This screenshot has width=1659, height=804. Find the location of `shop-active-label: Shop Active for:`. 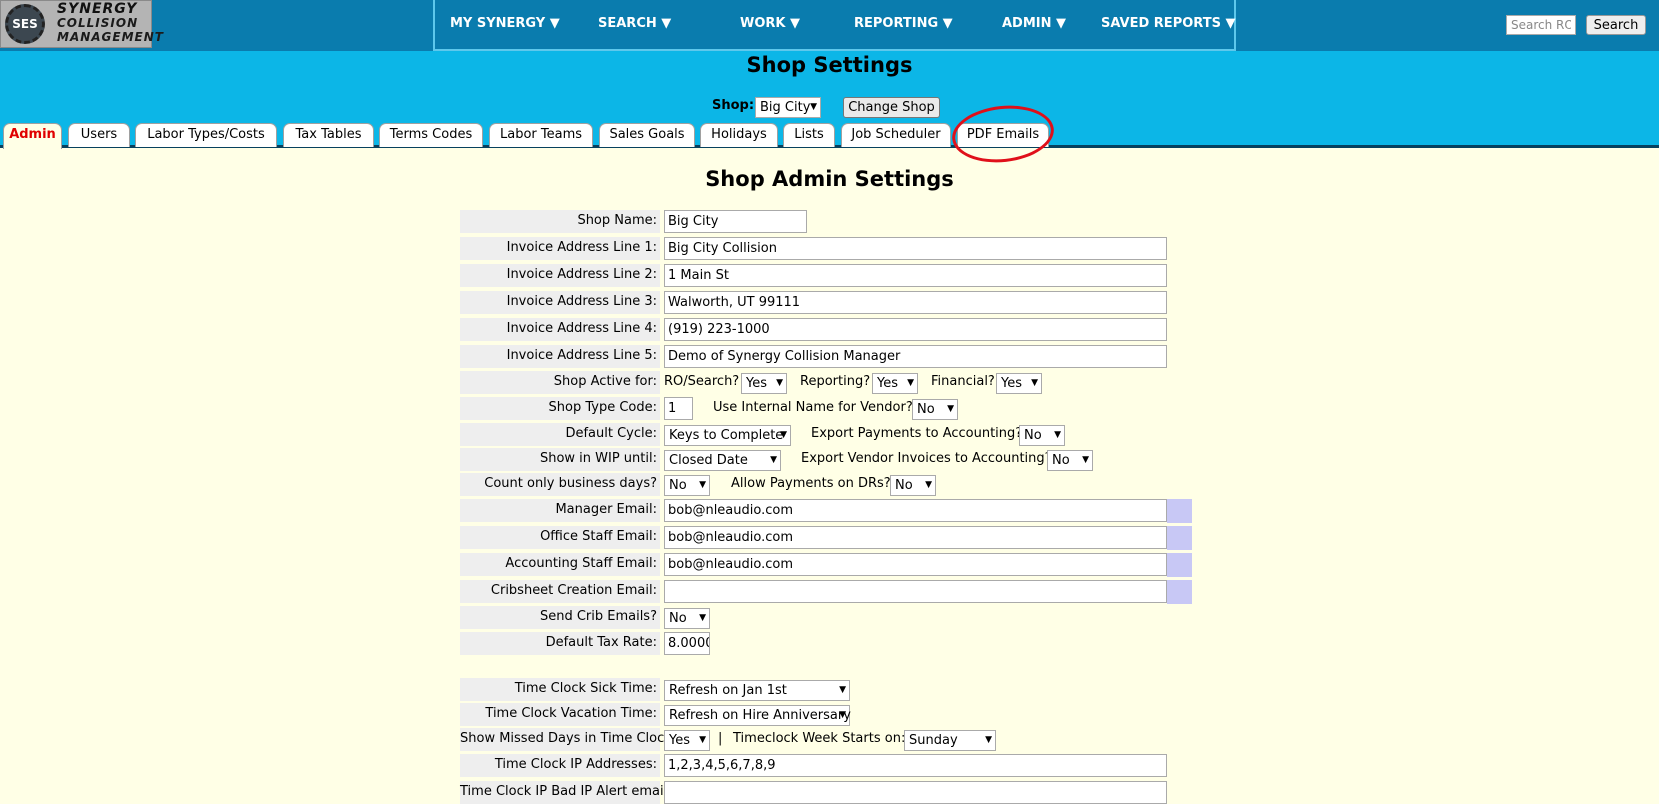

shop-active-label: Shop Active for: is located at coordinates (560, 382).